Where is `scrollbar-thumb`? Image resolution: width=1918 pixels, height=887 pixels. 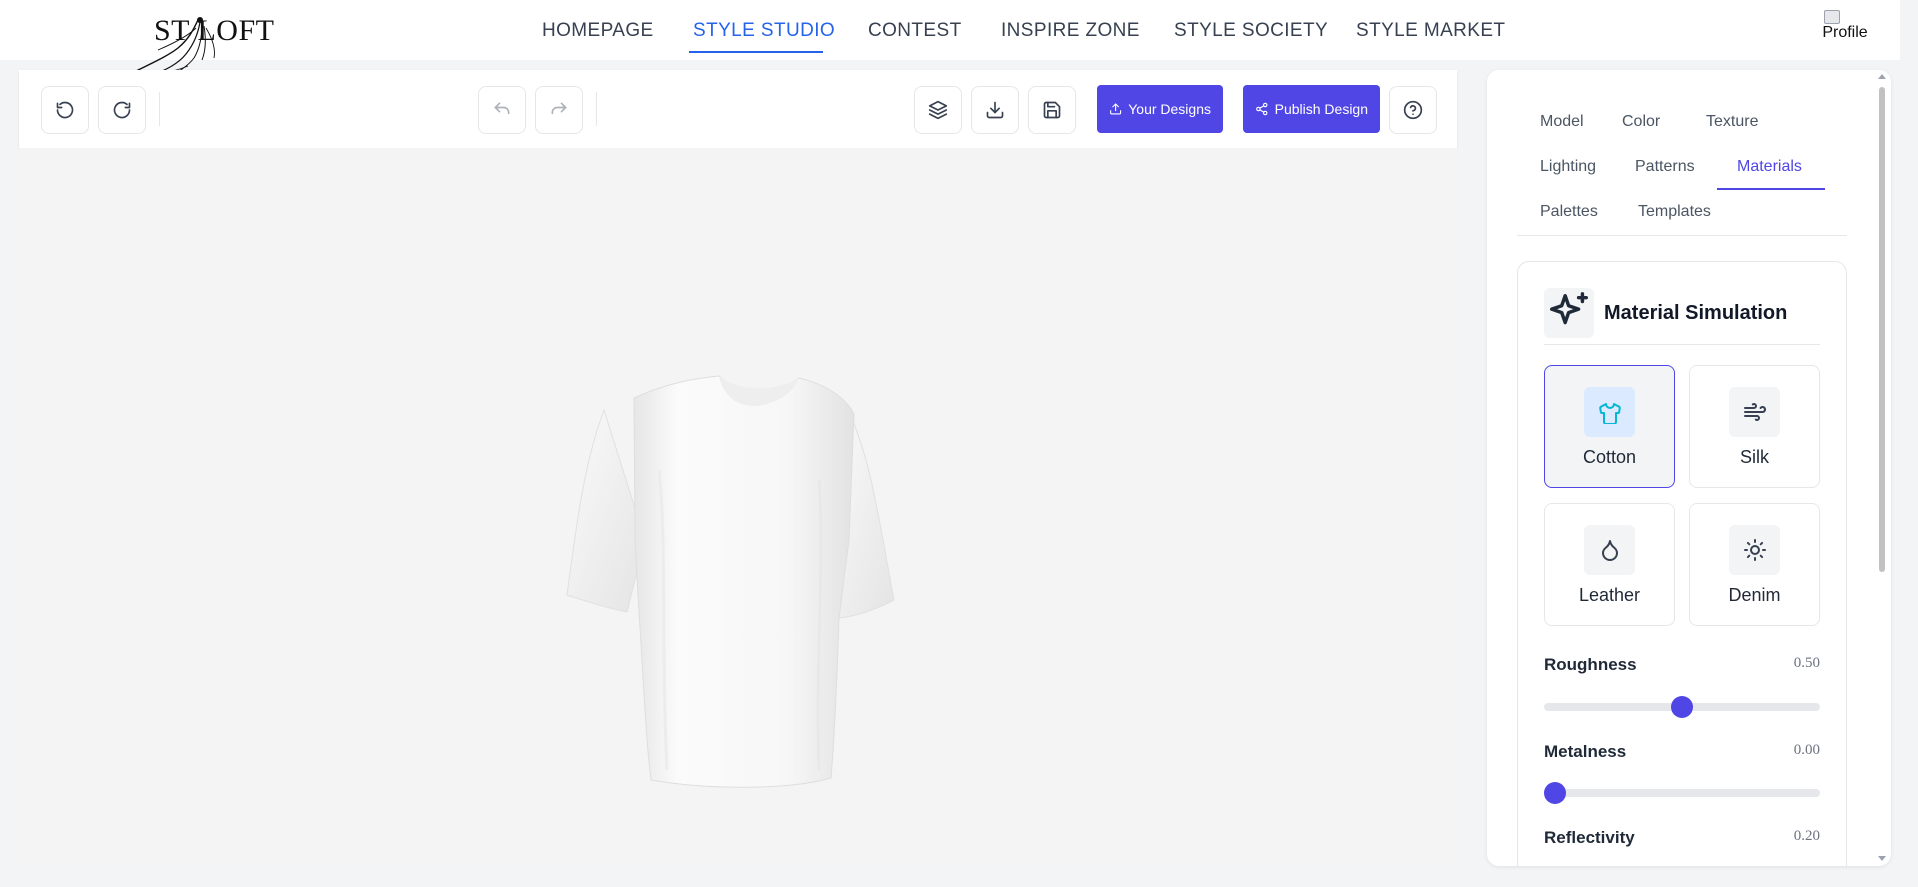 scrollbar-thumb is located at coordinates (1882, 329).